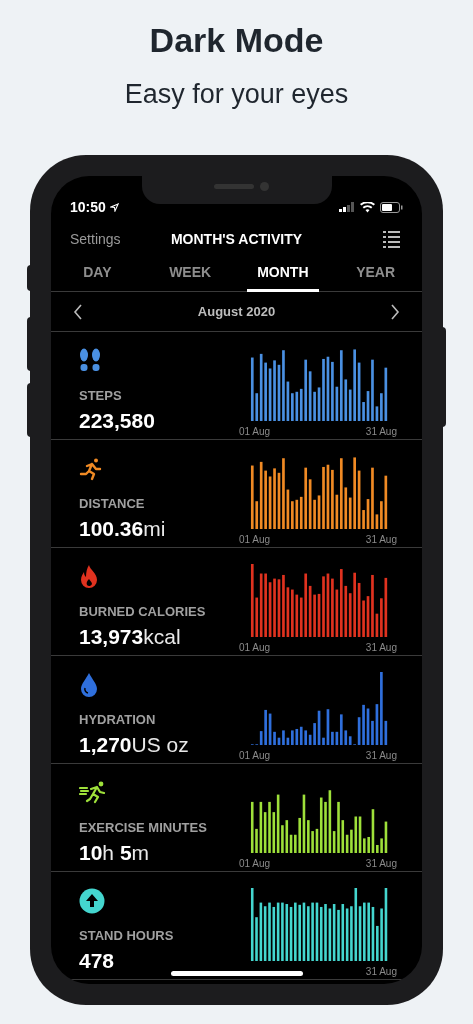 The height and width of the screenshot is (1024, 473). What do you see at coordinates (89, 577) in the screenshot?
I see `flame-icon` at bounding box center [89, 577].